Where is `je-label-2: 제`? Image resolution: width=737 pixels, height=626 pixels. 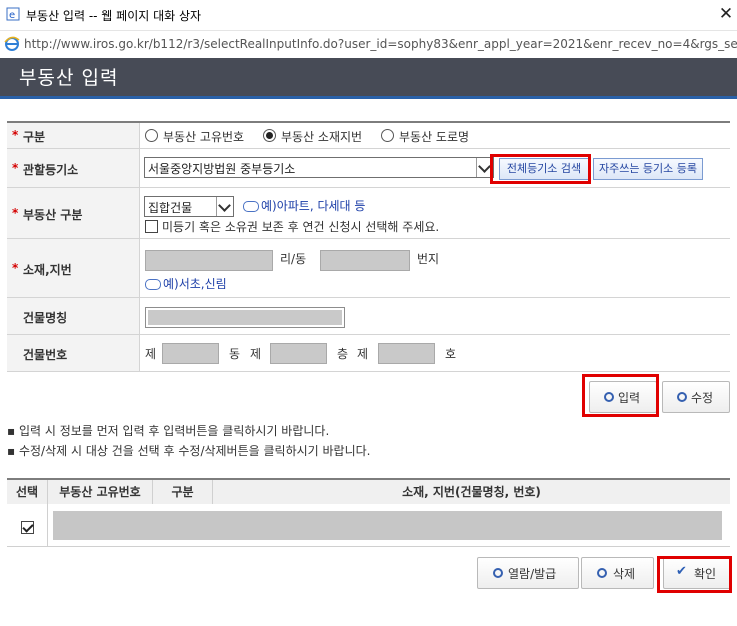
je-label-2: 제 is located at coordinates (256, 354).